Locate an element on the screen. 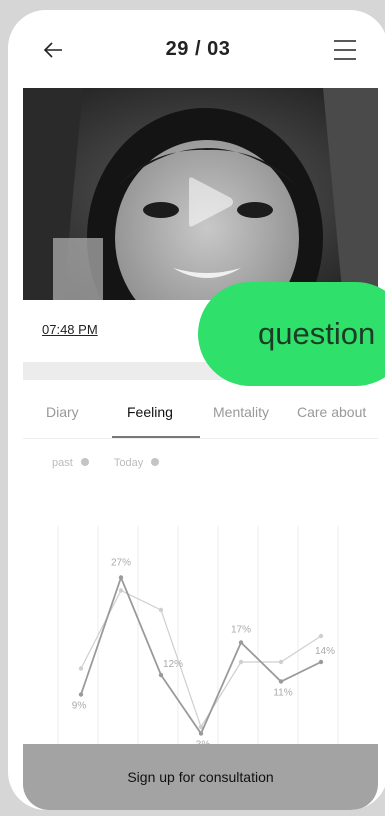  legend-today: Today is located at coordinates (136, 463).